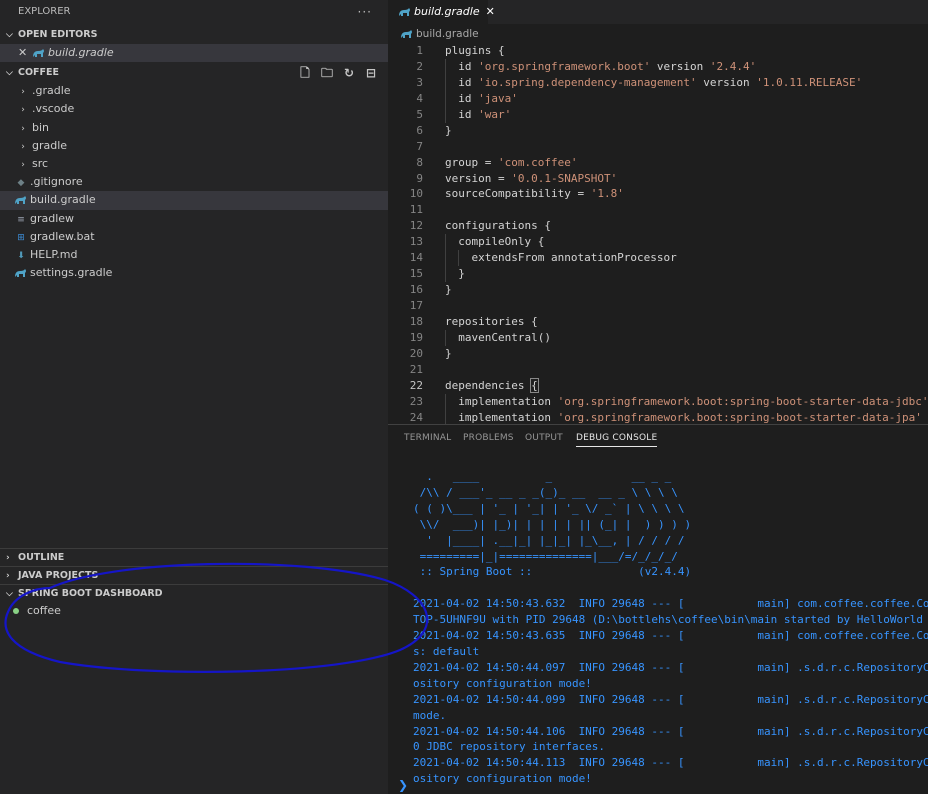 The height and width of the screenshot is (794, 928). What do you see at coordinates (658, 51) in the screenshot?
I see `code-line: 1 plugins {` at bounding box center [658, 51].